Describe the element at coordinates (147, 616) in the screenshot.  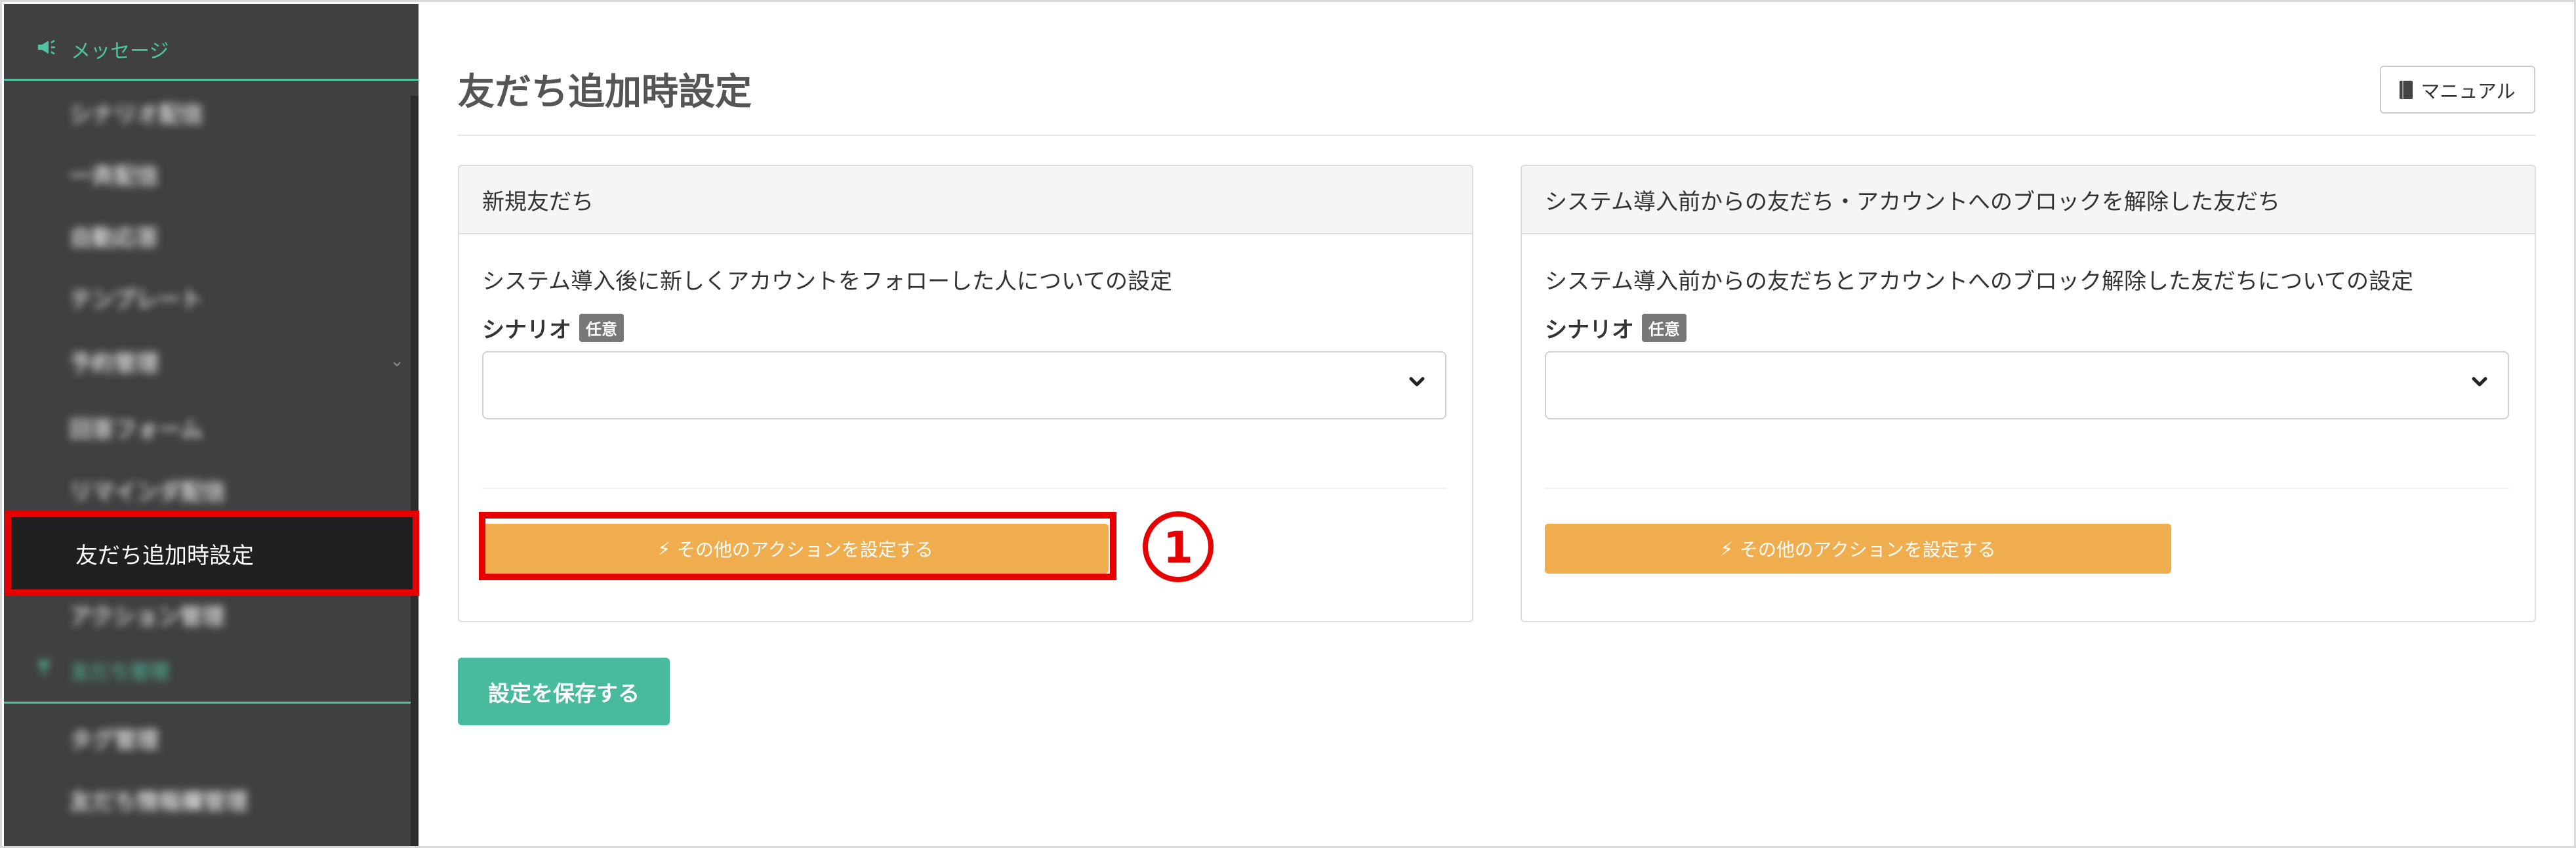
I see `sidebar-item-label: アクション管理` at that location.